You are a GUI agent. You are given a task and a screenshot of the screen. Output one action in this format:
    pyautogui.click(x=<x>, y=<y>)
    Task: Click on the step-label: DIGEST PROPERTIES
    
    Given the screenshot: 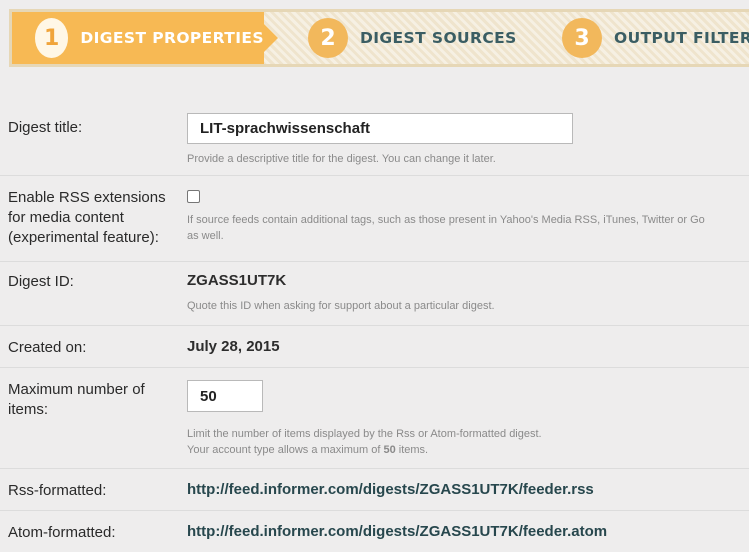 What is the action you would take?
    pyautogui.click(x=172, y=38)
    